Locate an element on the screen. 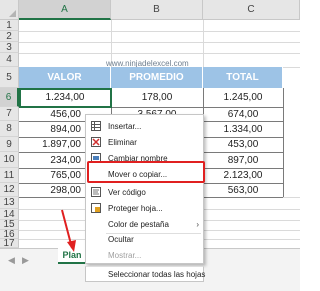 The width and height of the screenshot is (320, 291). row-header: 9 is located at coordinates (9, 144).